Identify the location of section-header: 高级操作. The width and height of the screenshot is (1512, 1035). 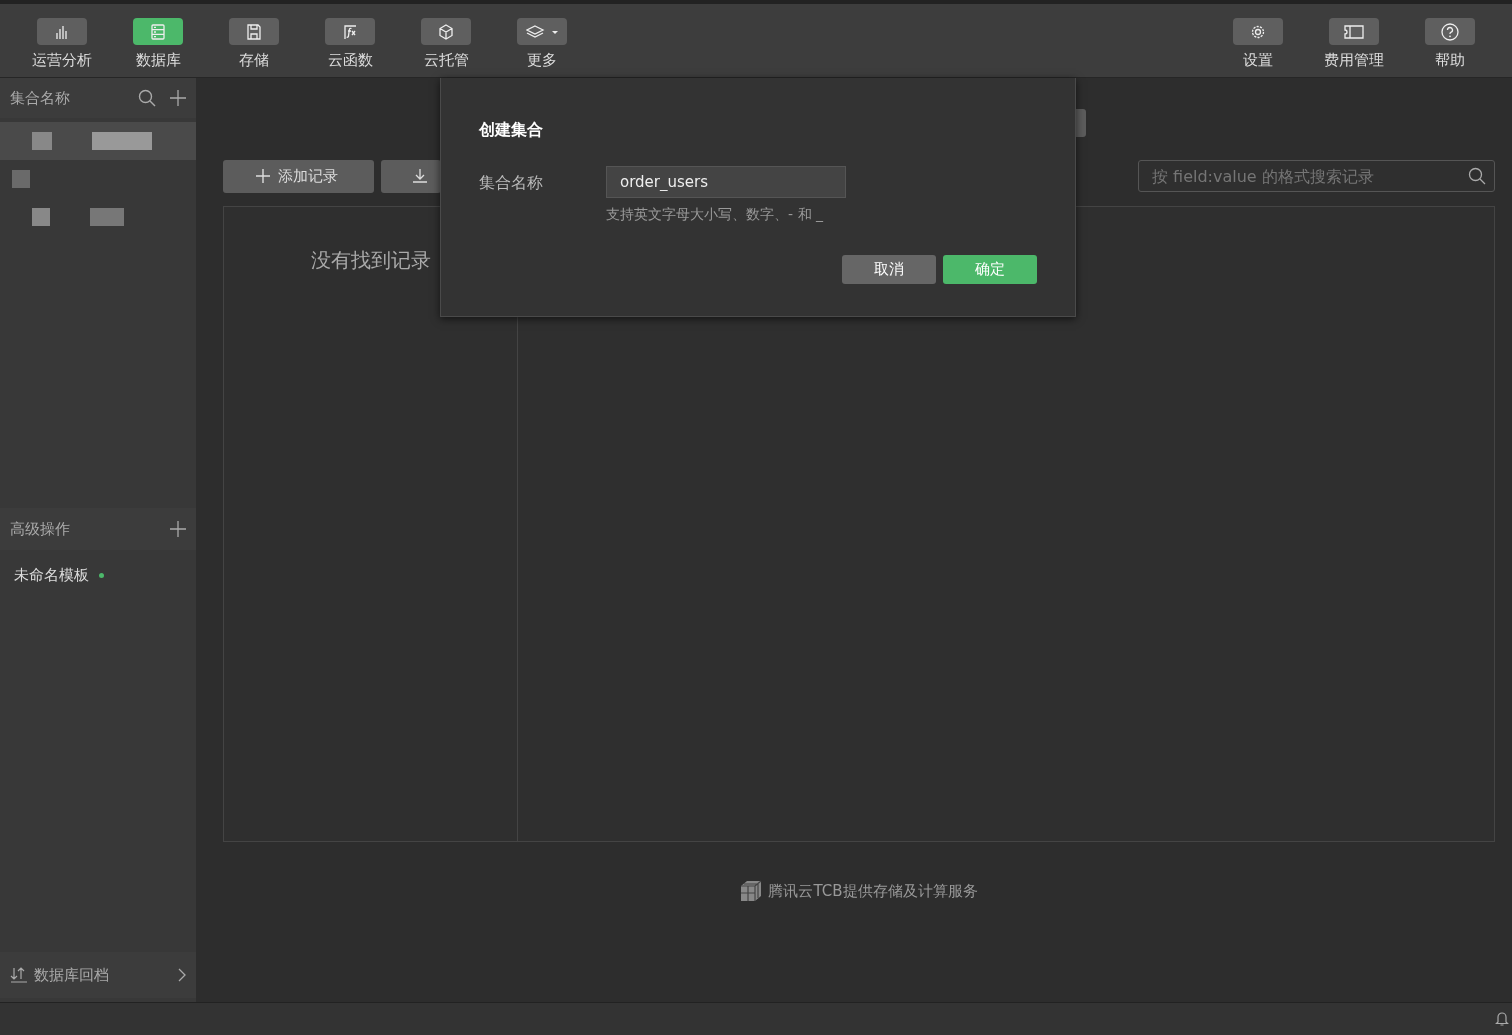
(40, 529).